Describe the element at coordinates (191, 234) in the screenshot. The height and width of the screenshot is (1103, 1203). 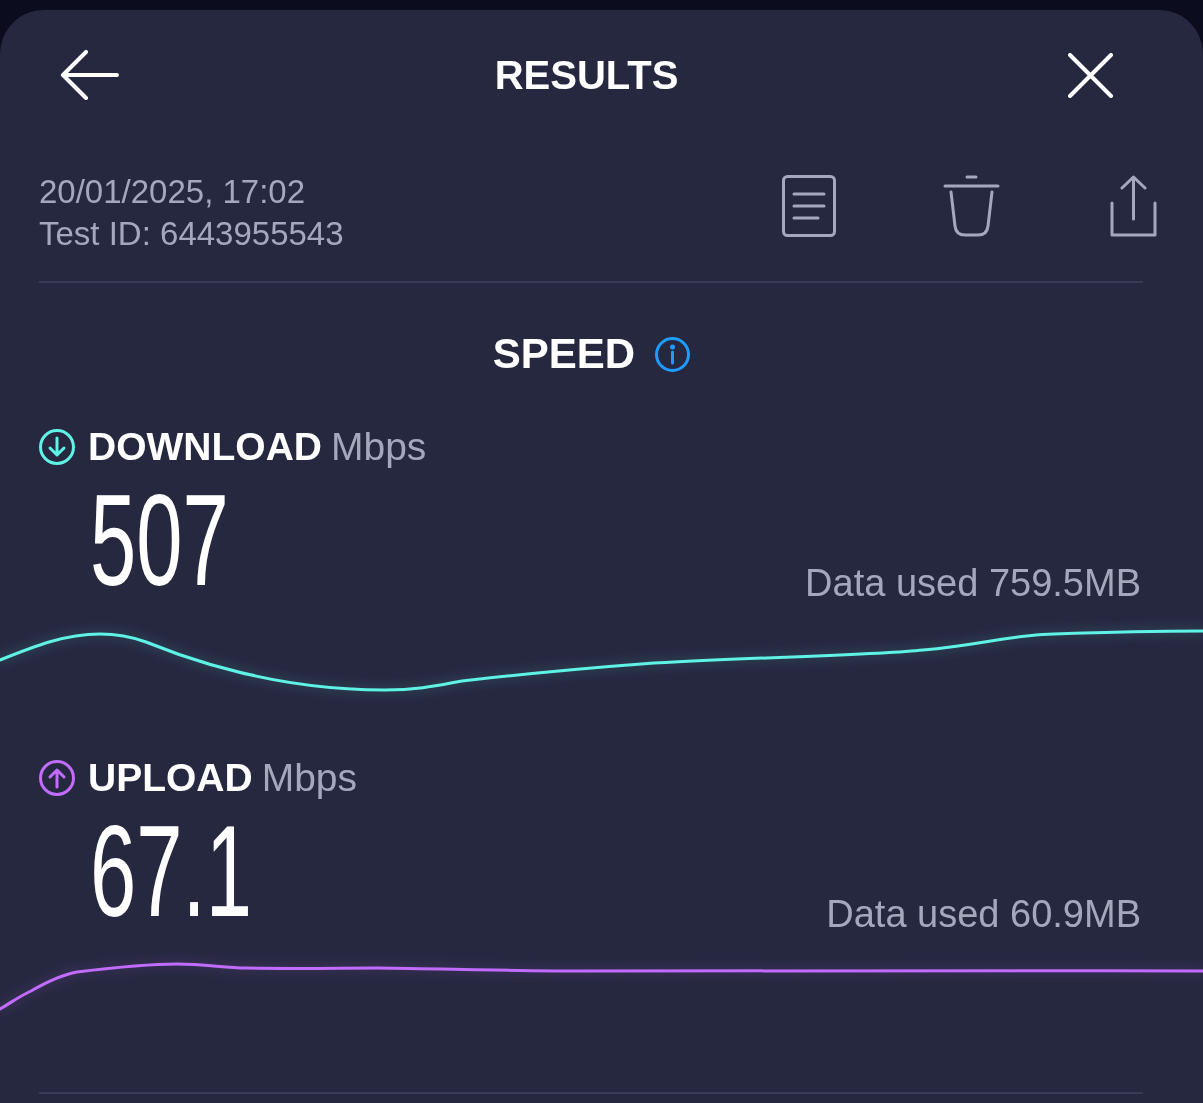
I see `test-id: Test ID: 6443955543` at that location.